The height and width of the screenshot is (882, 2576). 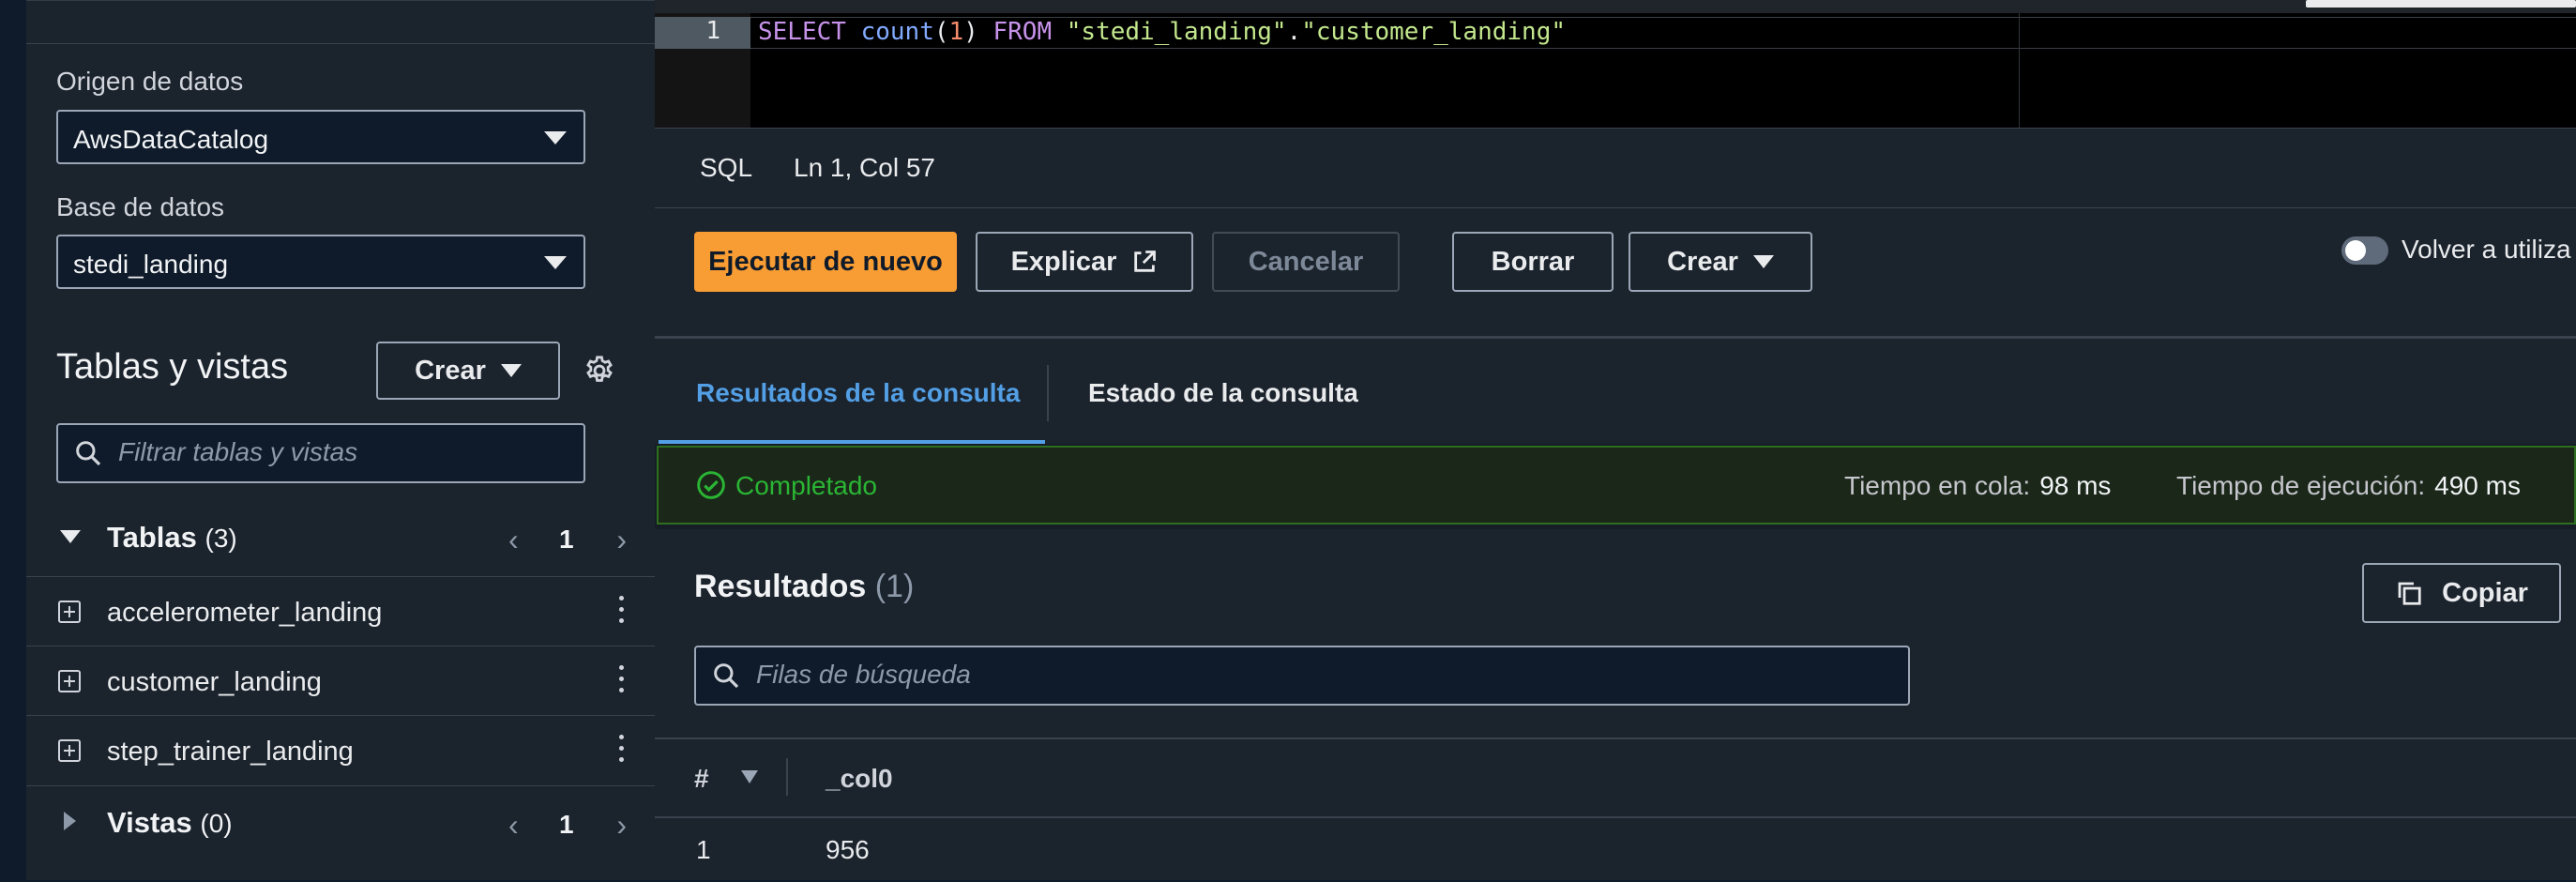 What do you see at coordinates (1048, 393) in the screenshot?
I see `tab-divider` at bounding box center [1048, 393].